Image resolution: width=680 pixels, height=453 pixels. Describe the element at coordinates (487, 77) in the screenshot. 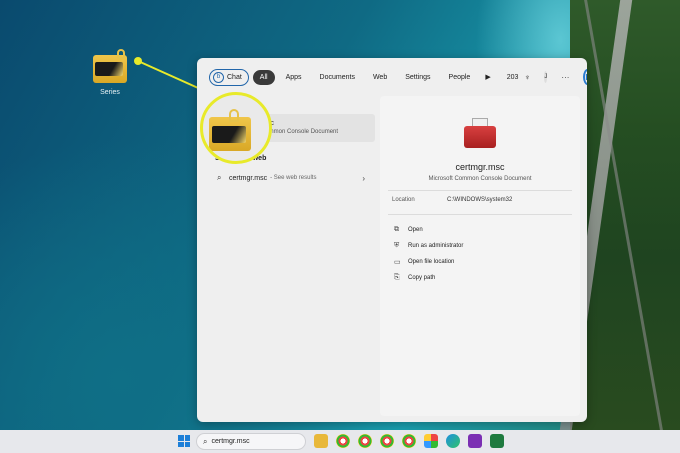

I see `play-icon: ▶` at that location.